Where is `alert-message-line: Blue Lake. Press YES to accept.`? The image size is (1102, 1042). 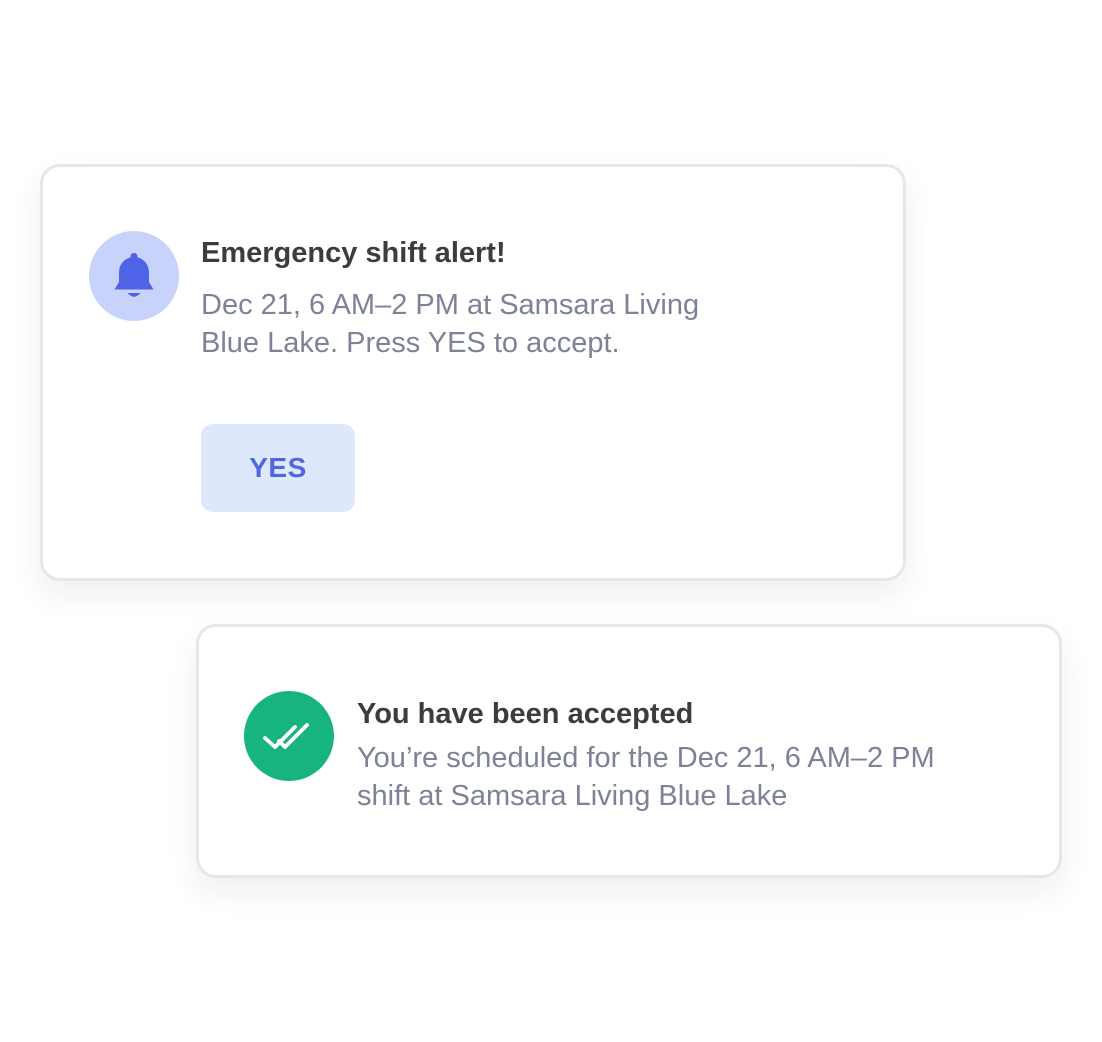 alert-message-line: Blue Lake. Press YES to accept. is located at coordinates (410, 343).